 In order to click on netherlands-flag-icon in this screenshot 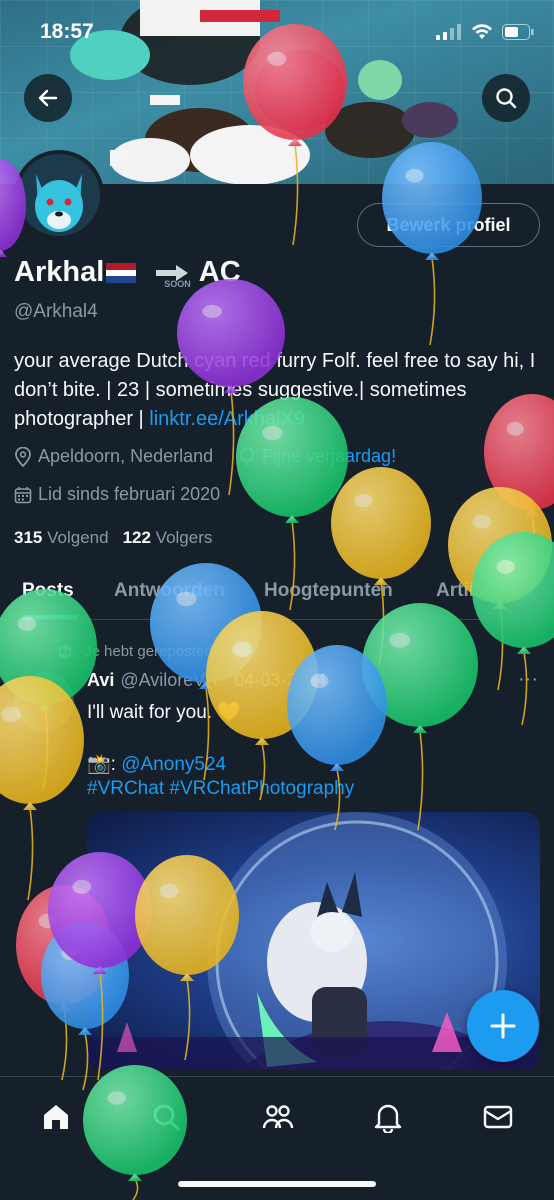, I will do `click(121, 272)`.